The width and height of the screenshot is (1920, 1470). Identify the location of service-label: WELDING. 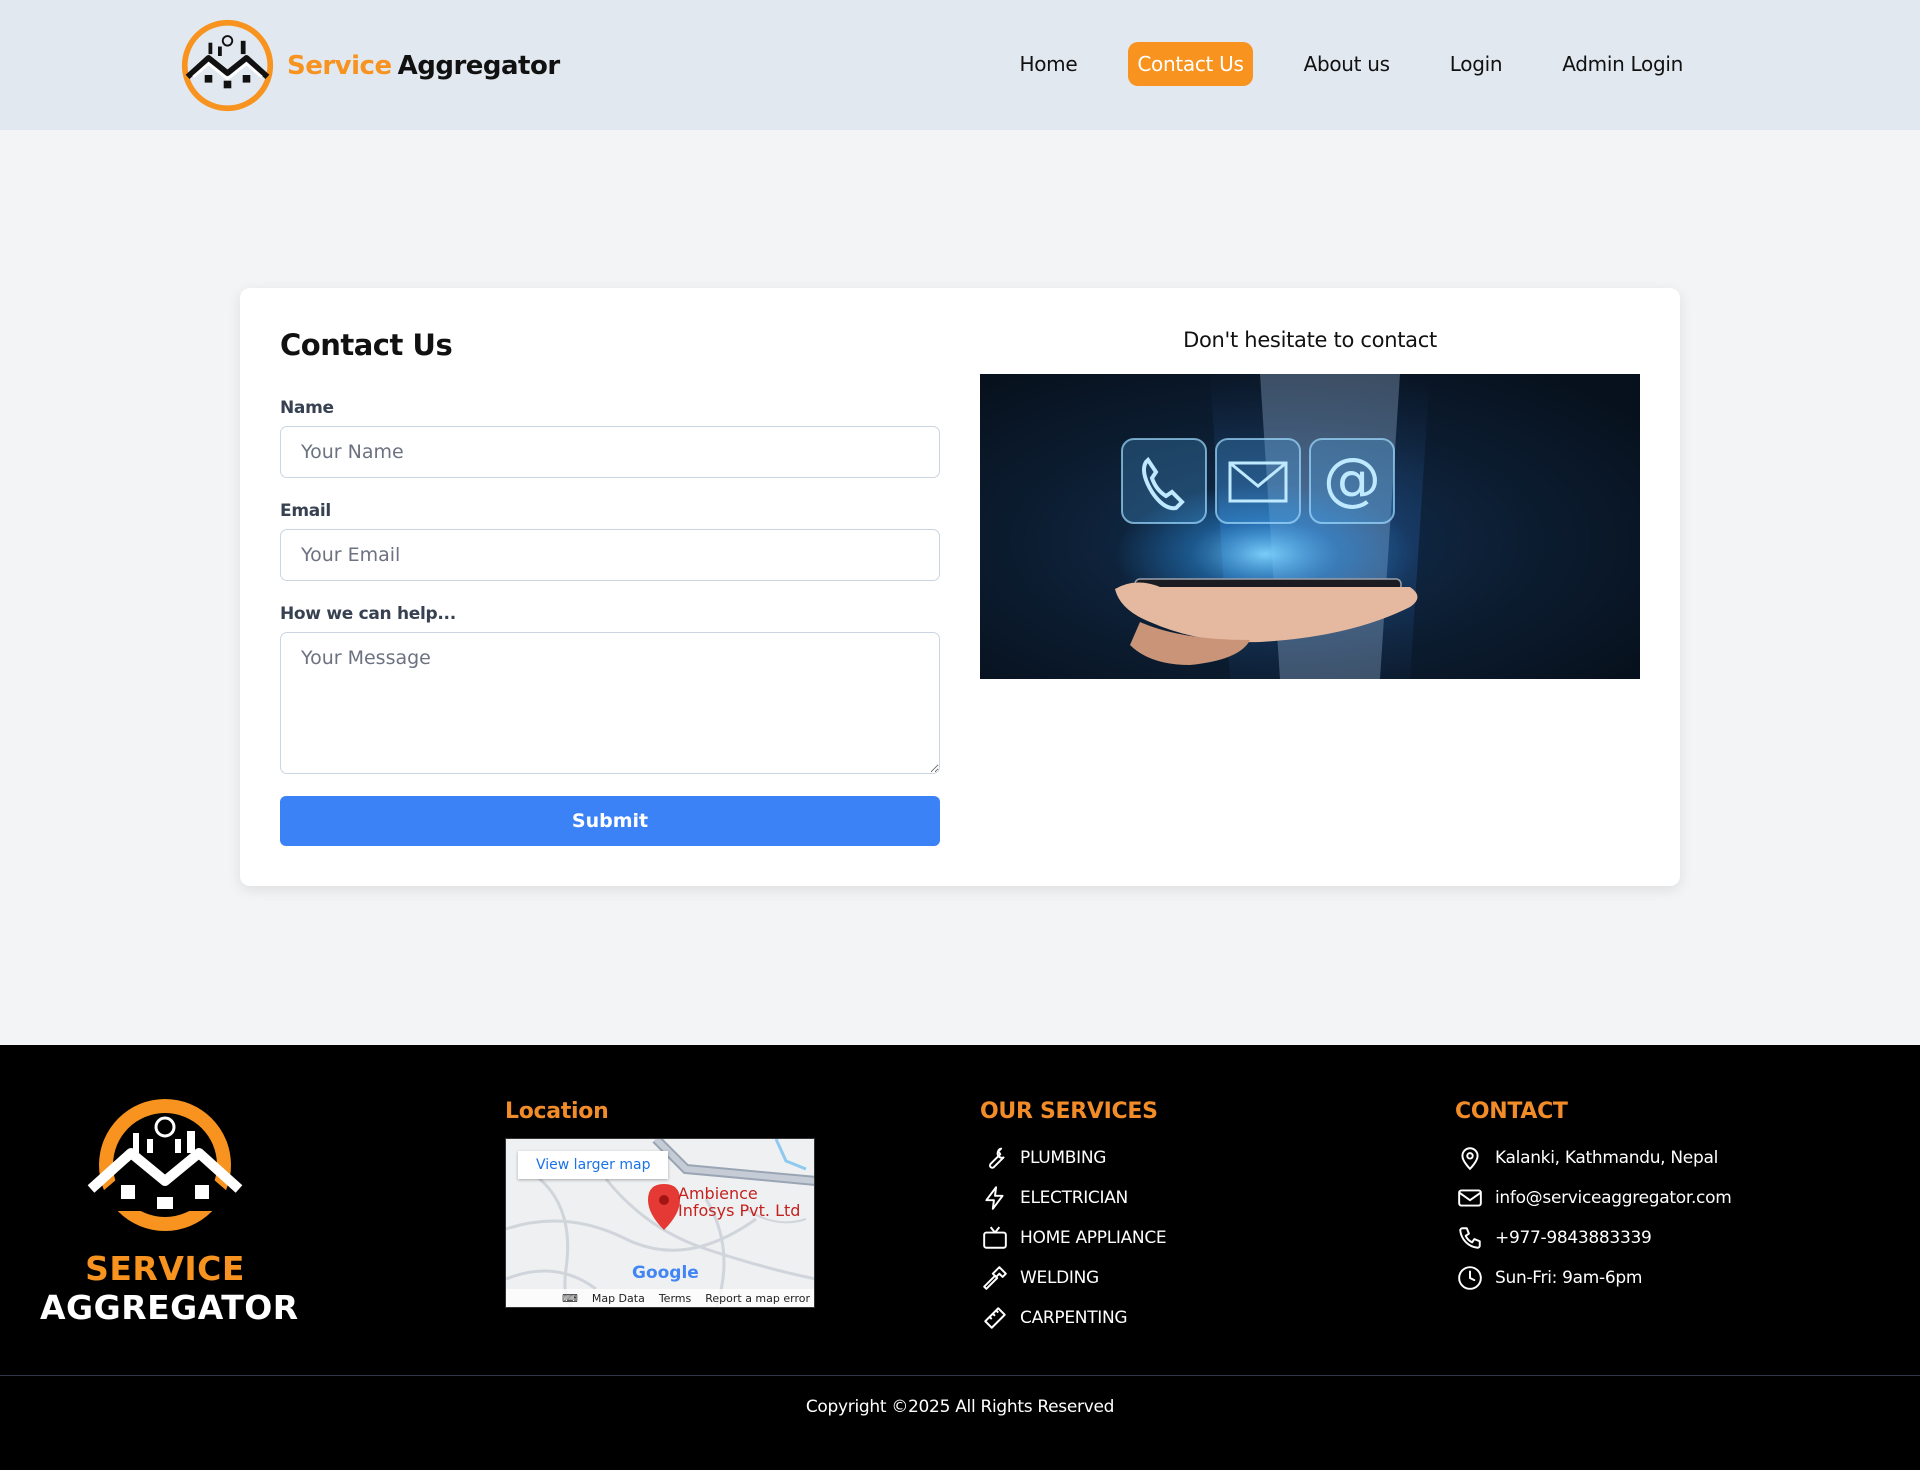
(1059, 1278).